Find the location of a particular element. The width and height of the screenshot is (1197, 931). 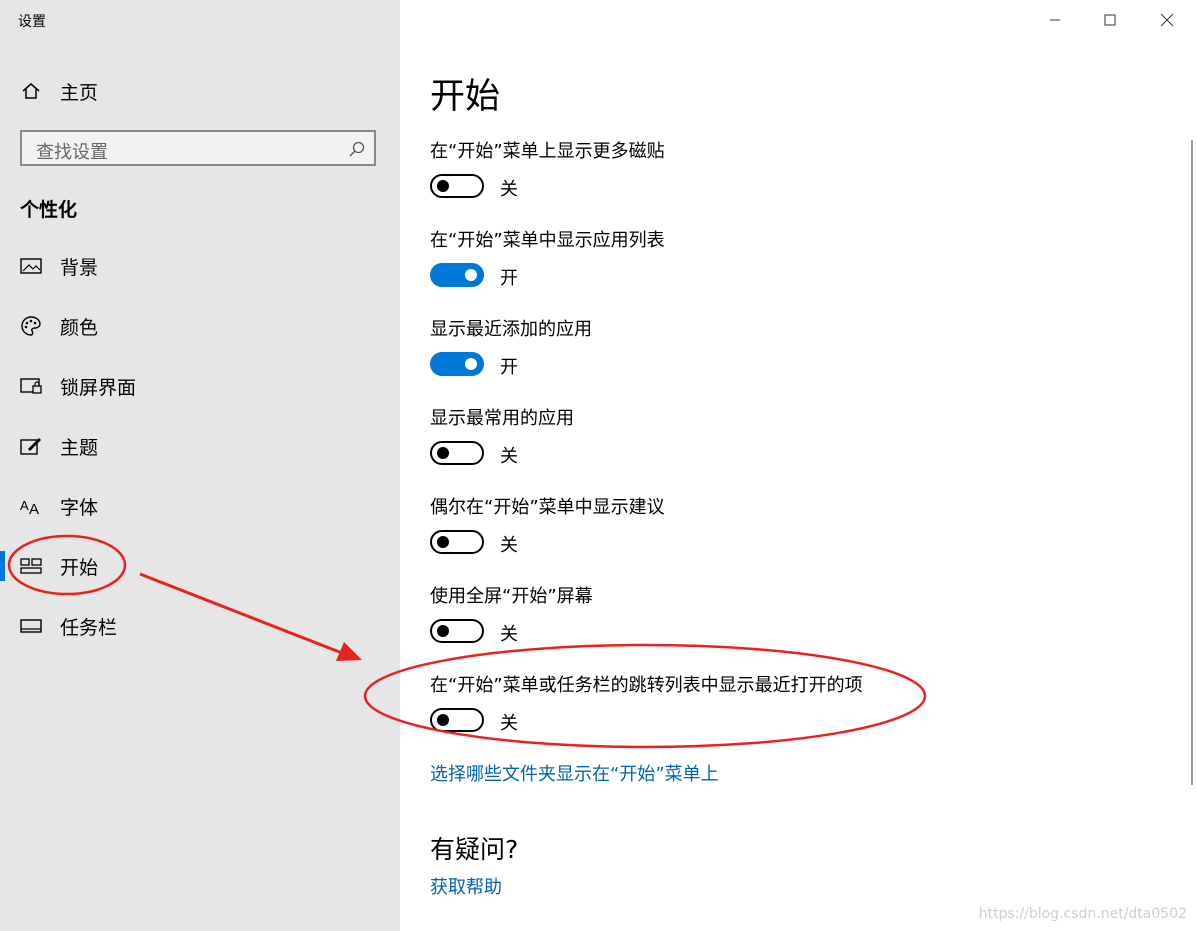

sidebar-item-lock-screen: 锁屏界面 is located at coordinates (200, 386).